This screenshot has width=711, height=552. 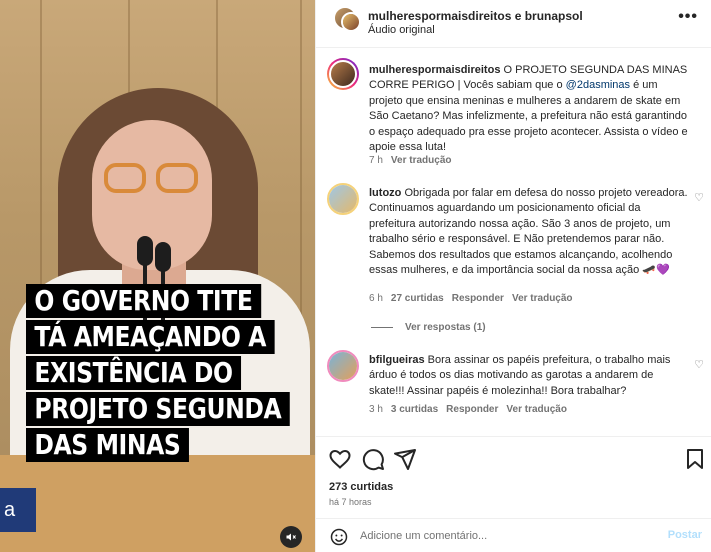 What do you see at coordinates (152, 180) in the screenshot?
I see `glasses` at bounding box center [152, 180].